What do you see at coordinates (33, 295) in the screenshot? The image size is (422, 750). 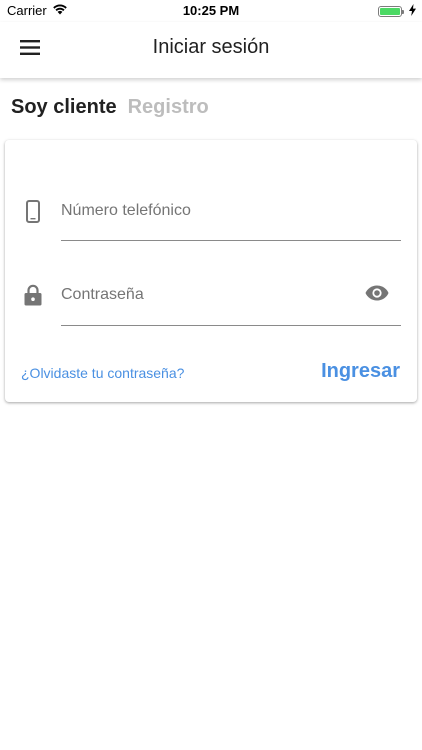 I see `lock-icon` at bounding box center [33, 295].